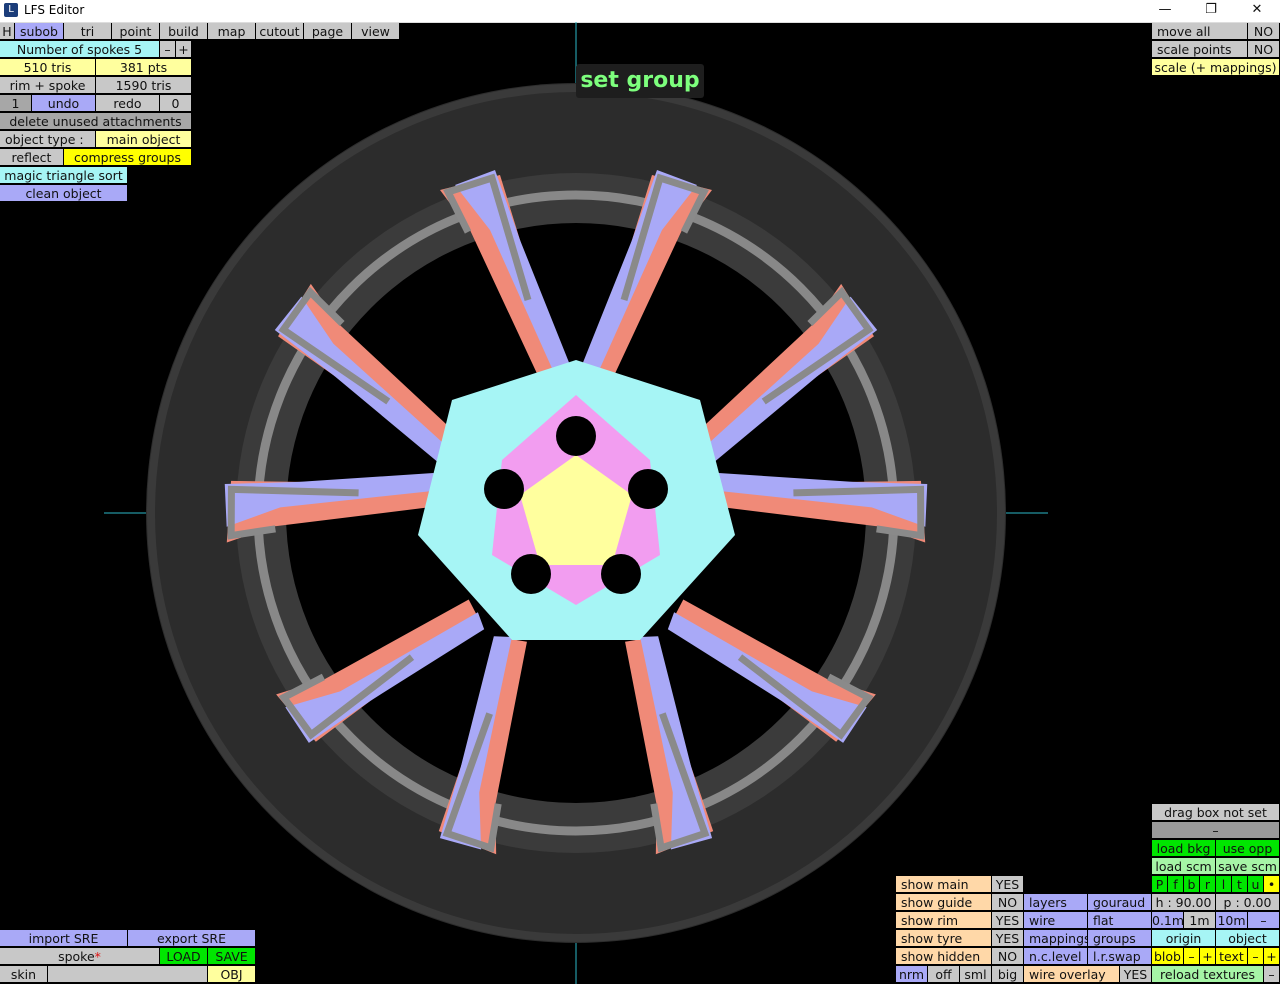 The width and height of the screenshot is (1280, 984). I want to click on reflect-button: reflect, so click(32, 157).